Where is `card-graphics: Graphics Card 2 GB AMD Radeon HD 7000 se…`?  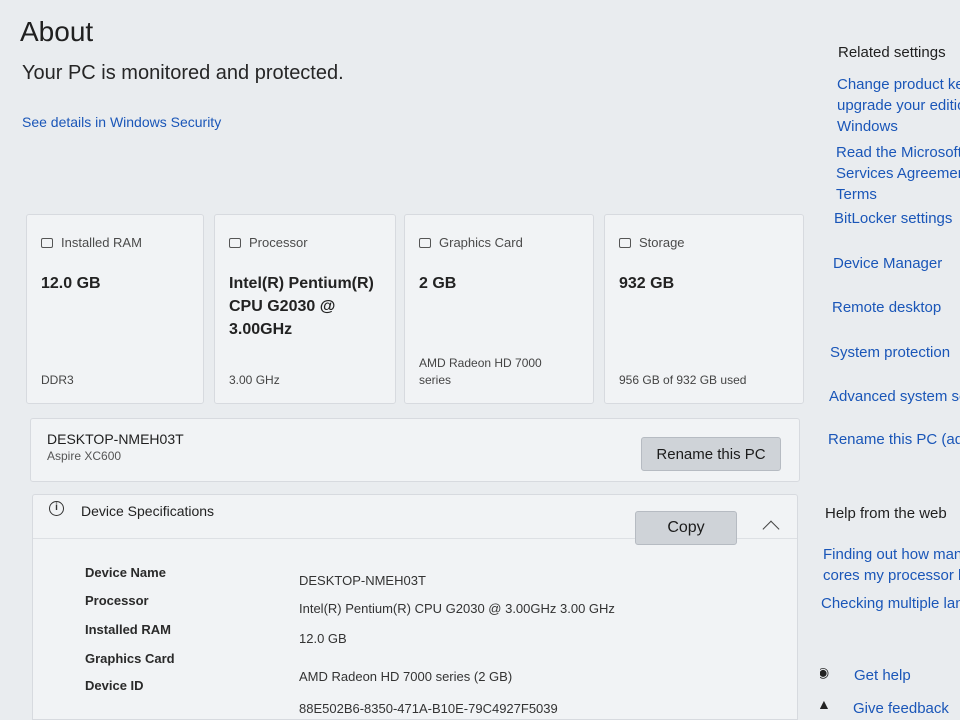
card-graphics: Graphics Card 2 GB AMD Radeon HD 7000 se… is located at coordinates (499, 309).